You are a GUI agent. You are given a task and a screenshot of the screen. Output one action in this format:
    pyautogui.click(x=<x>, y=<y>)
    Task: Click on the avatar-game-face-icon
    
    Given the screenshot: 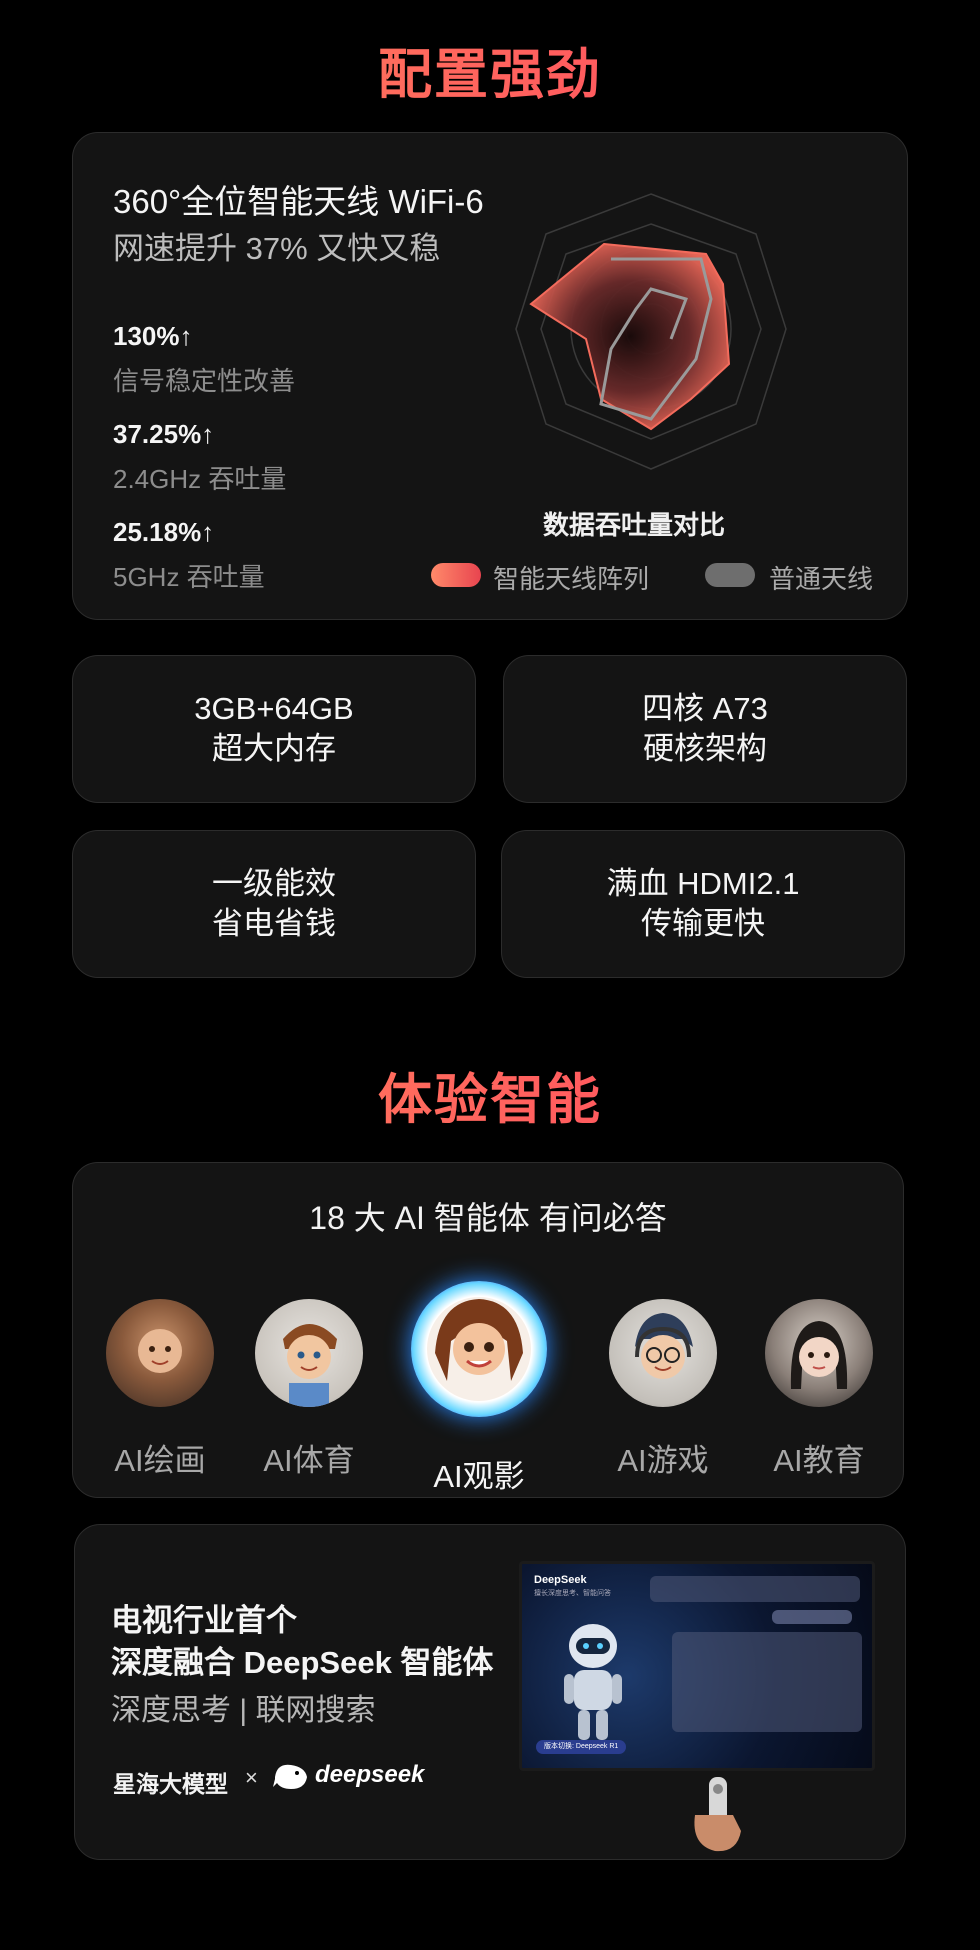 What is the action you would take?
    pyautogui.click(x=664, y=1346)
    